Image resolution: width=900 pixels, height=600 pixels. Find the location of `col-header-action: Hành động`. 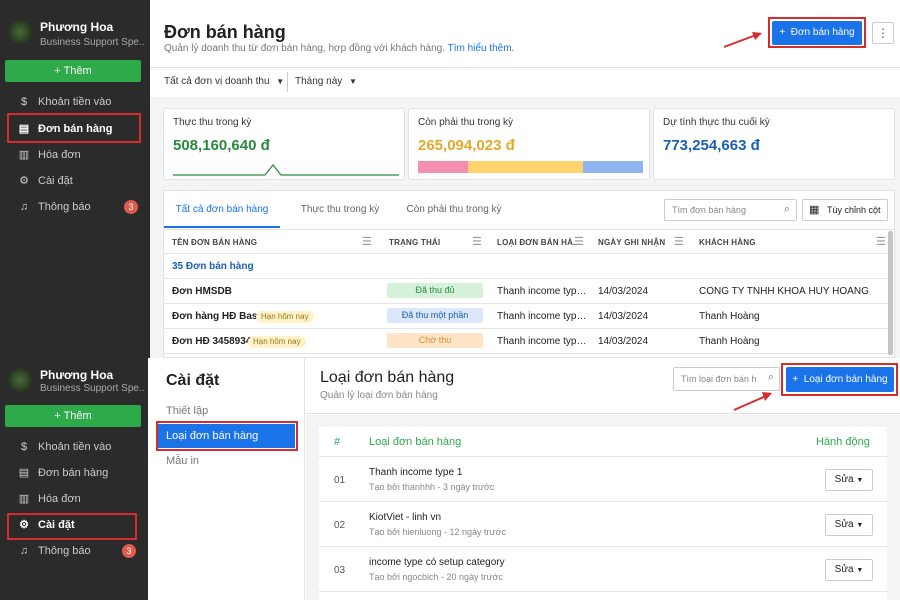

col-header-action: Hành động is located at coordinates (843, 442).